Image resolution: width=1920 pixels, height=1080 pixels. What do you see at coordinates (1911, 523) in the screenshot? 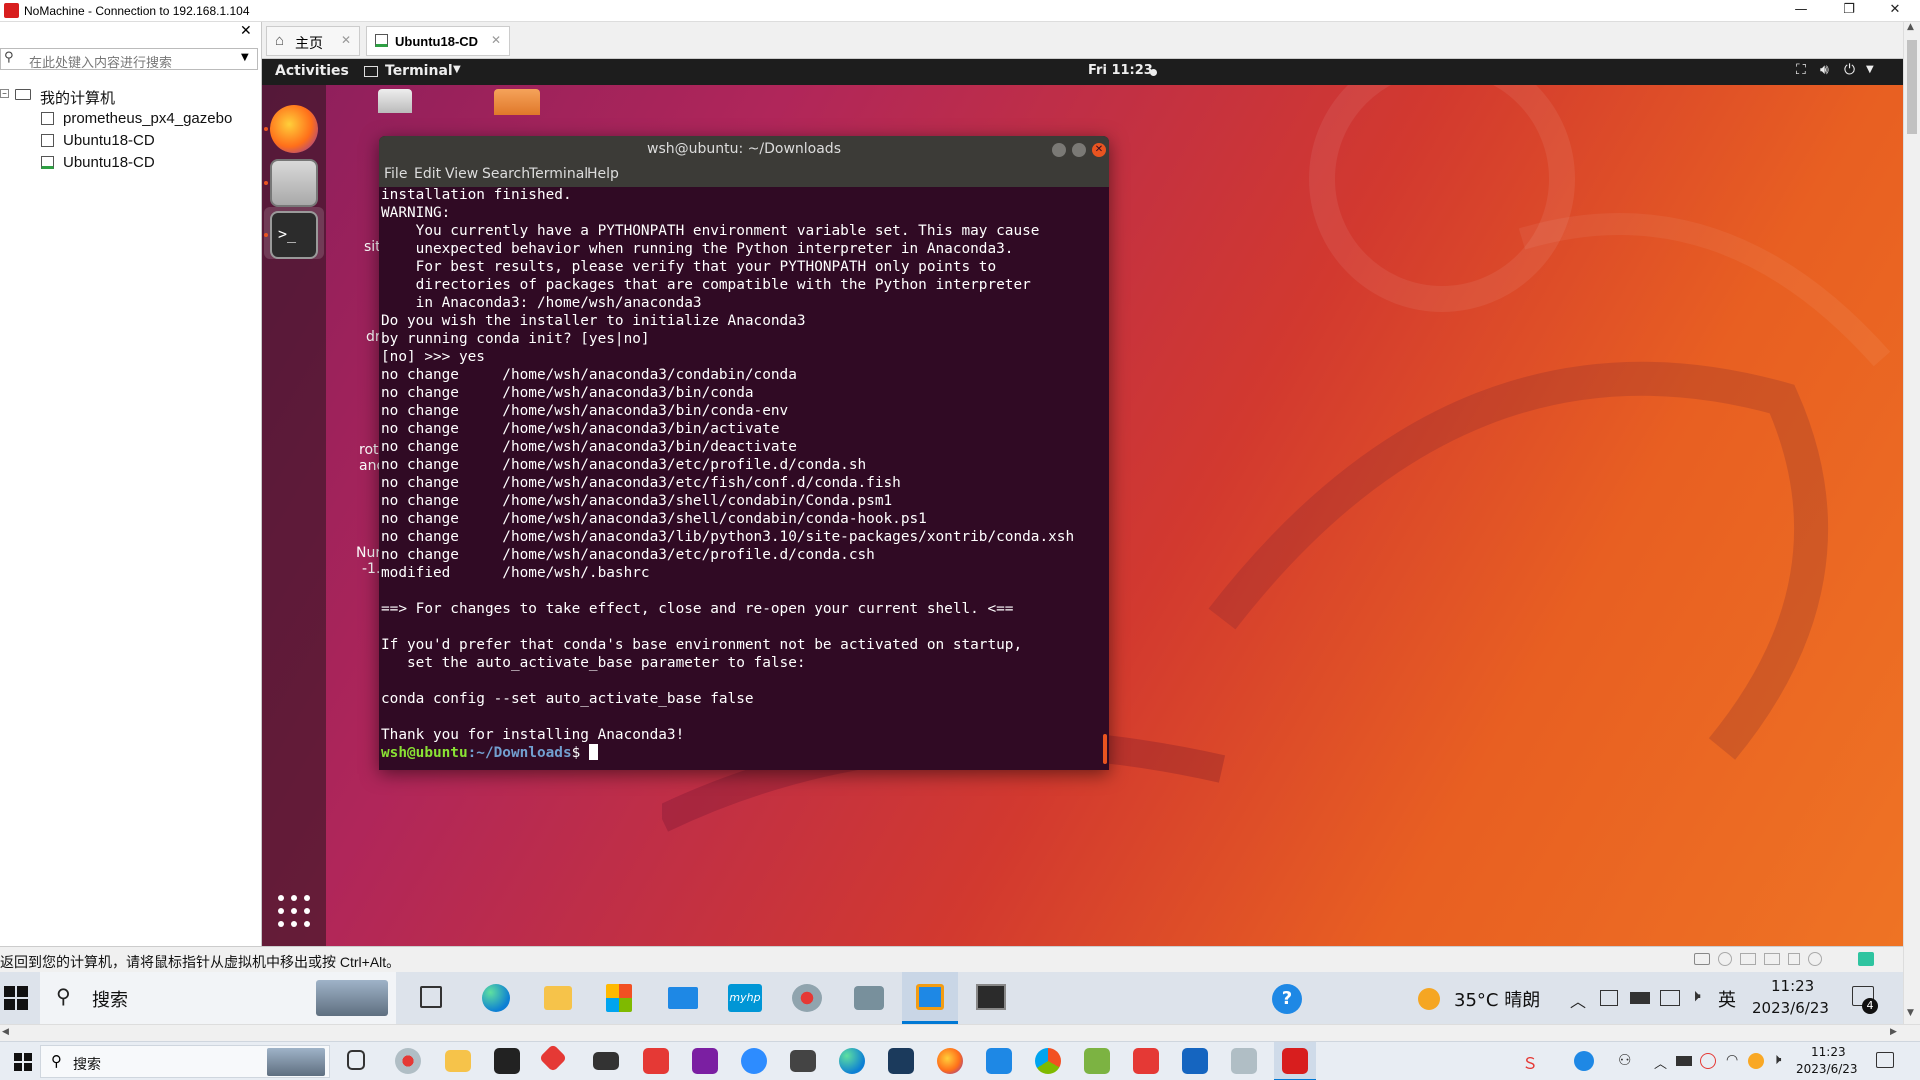
I see `vertical-scrollbar: ▲ ▼` at bounding box center [1911, 523].